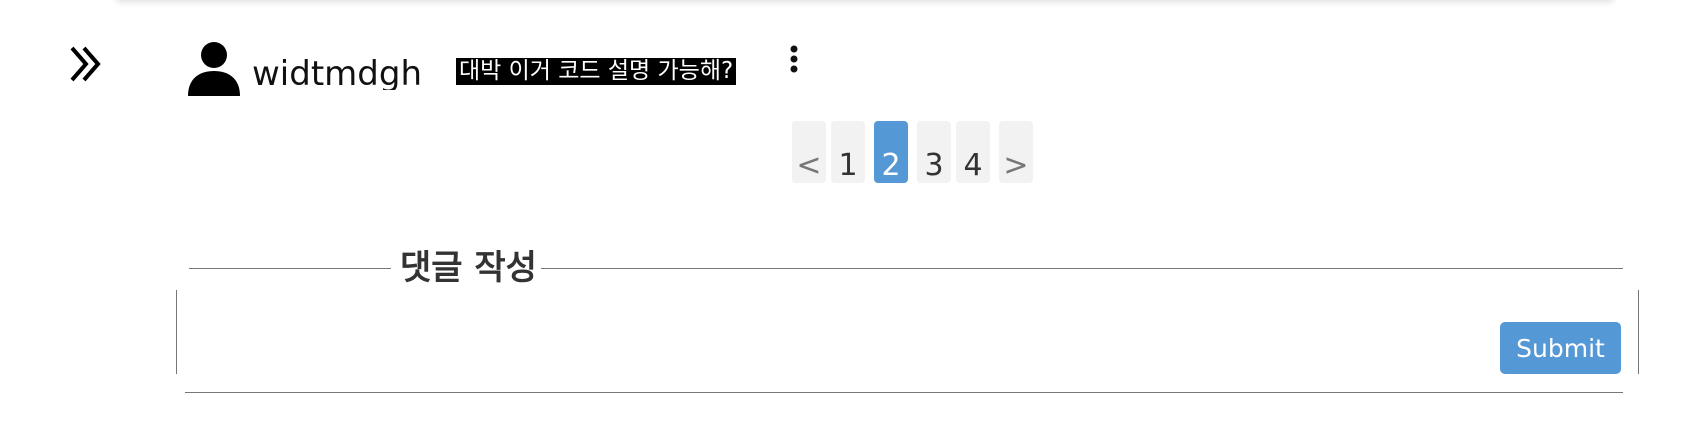  Describe the element at coordinates (842, 327) in the screenshot. I see `comment-input` at that location.